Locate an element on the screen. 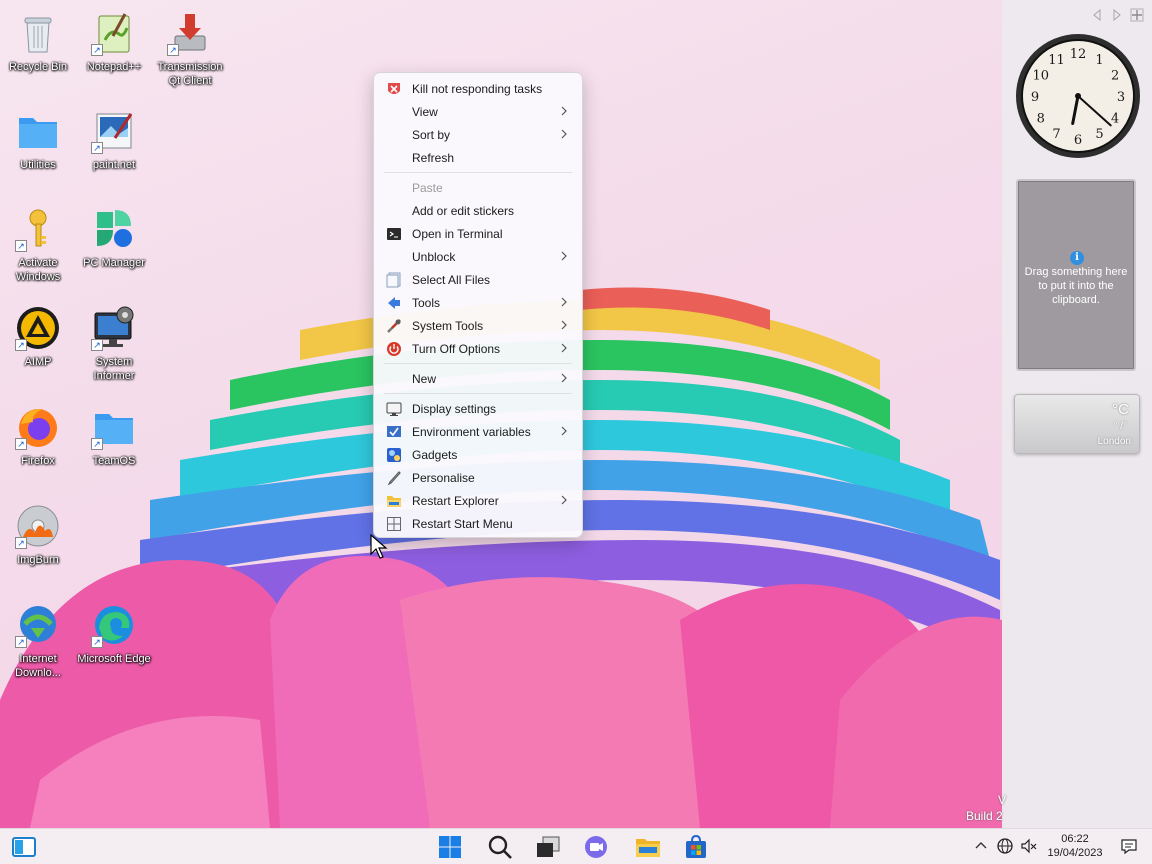 This screenshot has height=864, width=1152. desktop-icon-firefox: ↗ Firefox is located at coordinates (38, 436).